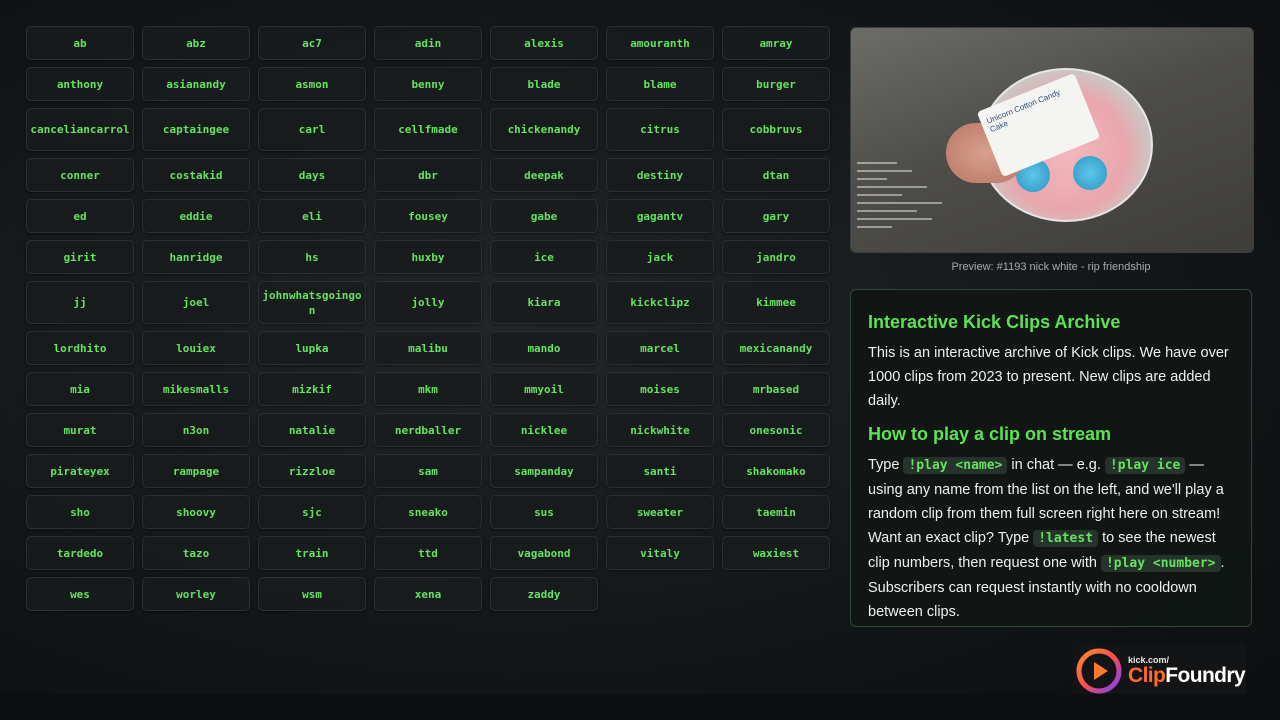 The image size is (1280, 720). What do you see at coordinates (80, 594) in the screenshot?
I see `clip-button-wes: wes` at bounding box center [80, 594].